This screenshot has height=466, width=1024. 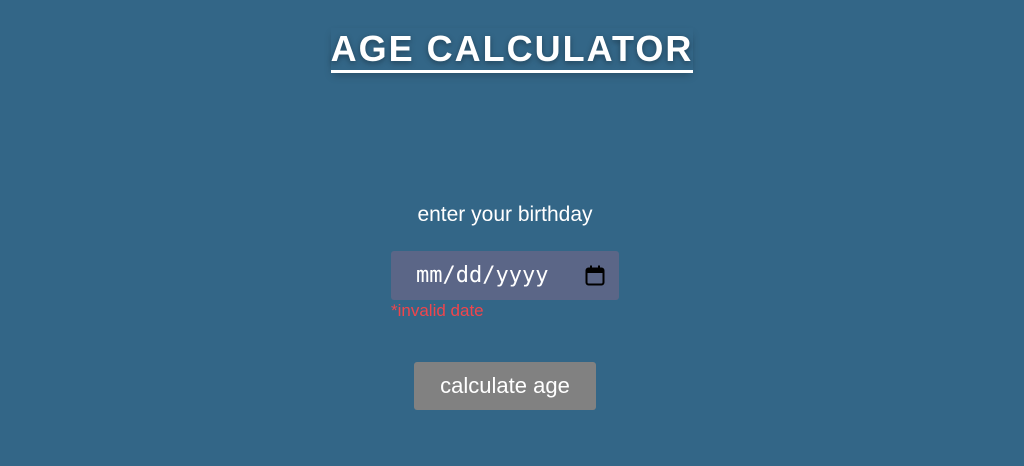 I want to click on date-input-placeholder: mm/dd/yyyy, so click(x=482, y=275).